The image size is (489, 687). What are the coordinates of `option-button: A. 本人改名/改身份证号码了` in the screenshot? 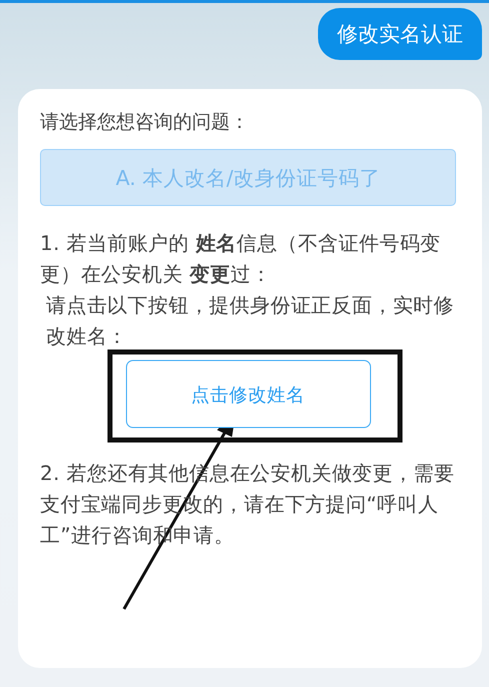 It's located at (248, 177).